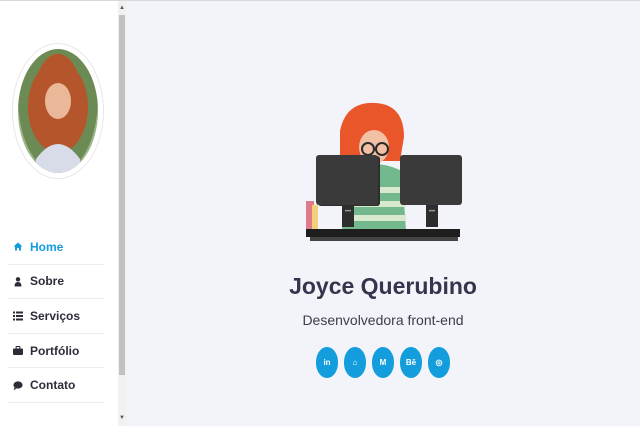 The image size is (640, 426). What do you see at coordinates (122, 418) in the screenshot?
I see `scroll-down-arrow-icon: ▼` at bounding box center [122, 418].